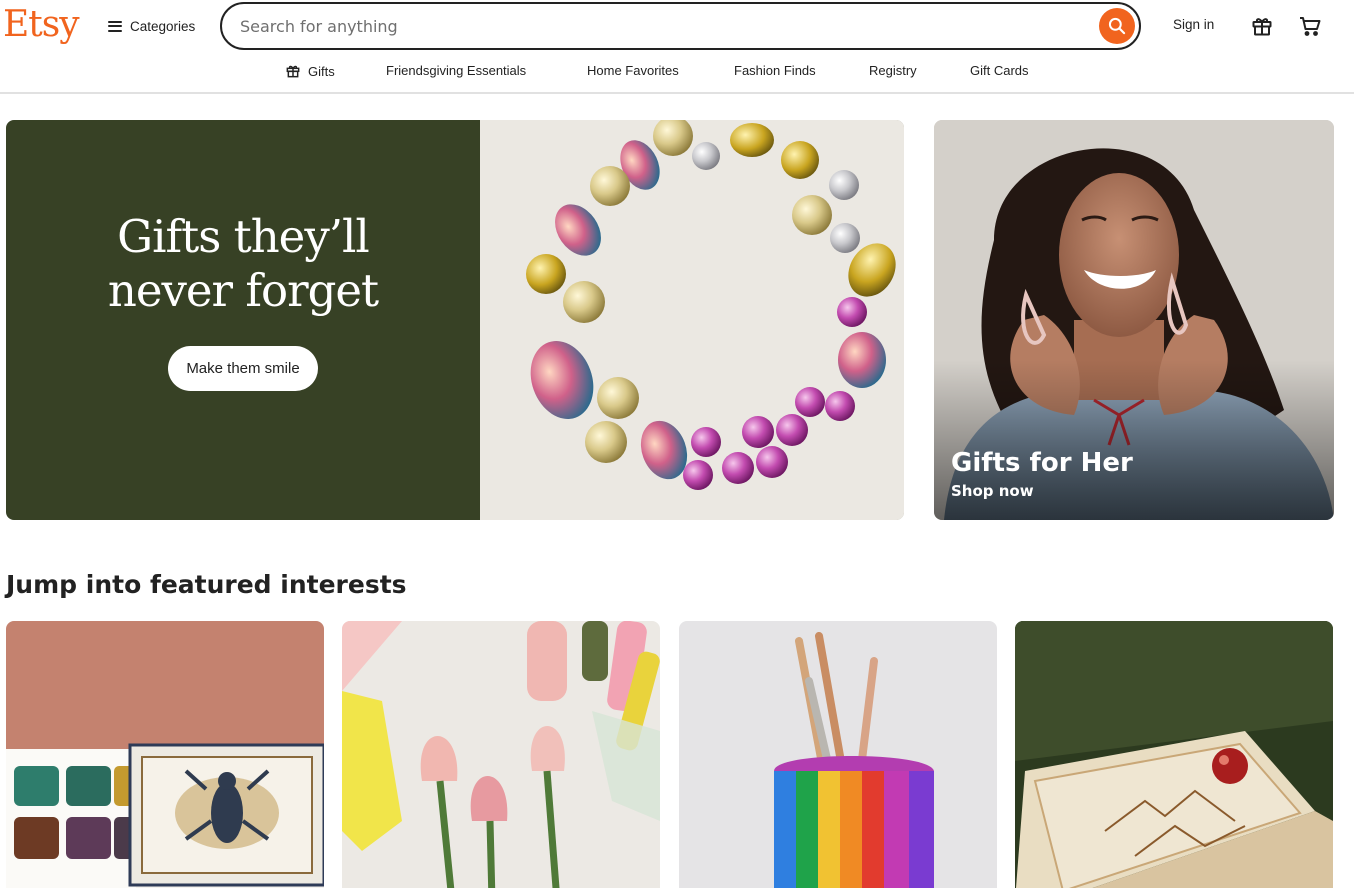 The width and height of the screenshot is (1354, 888). I want to click on nav-item-friendsgiving-essentials: Friendsgiving Essentials, so click(456, 70).